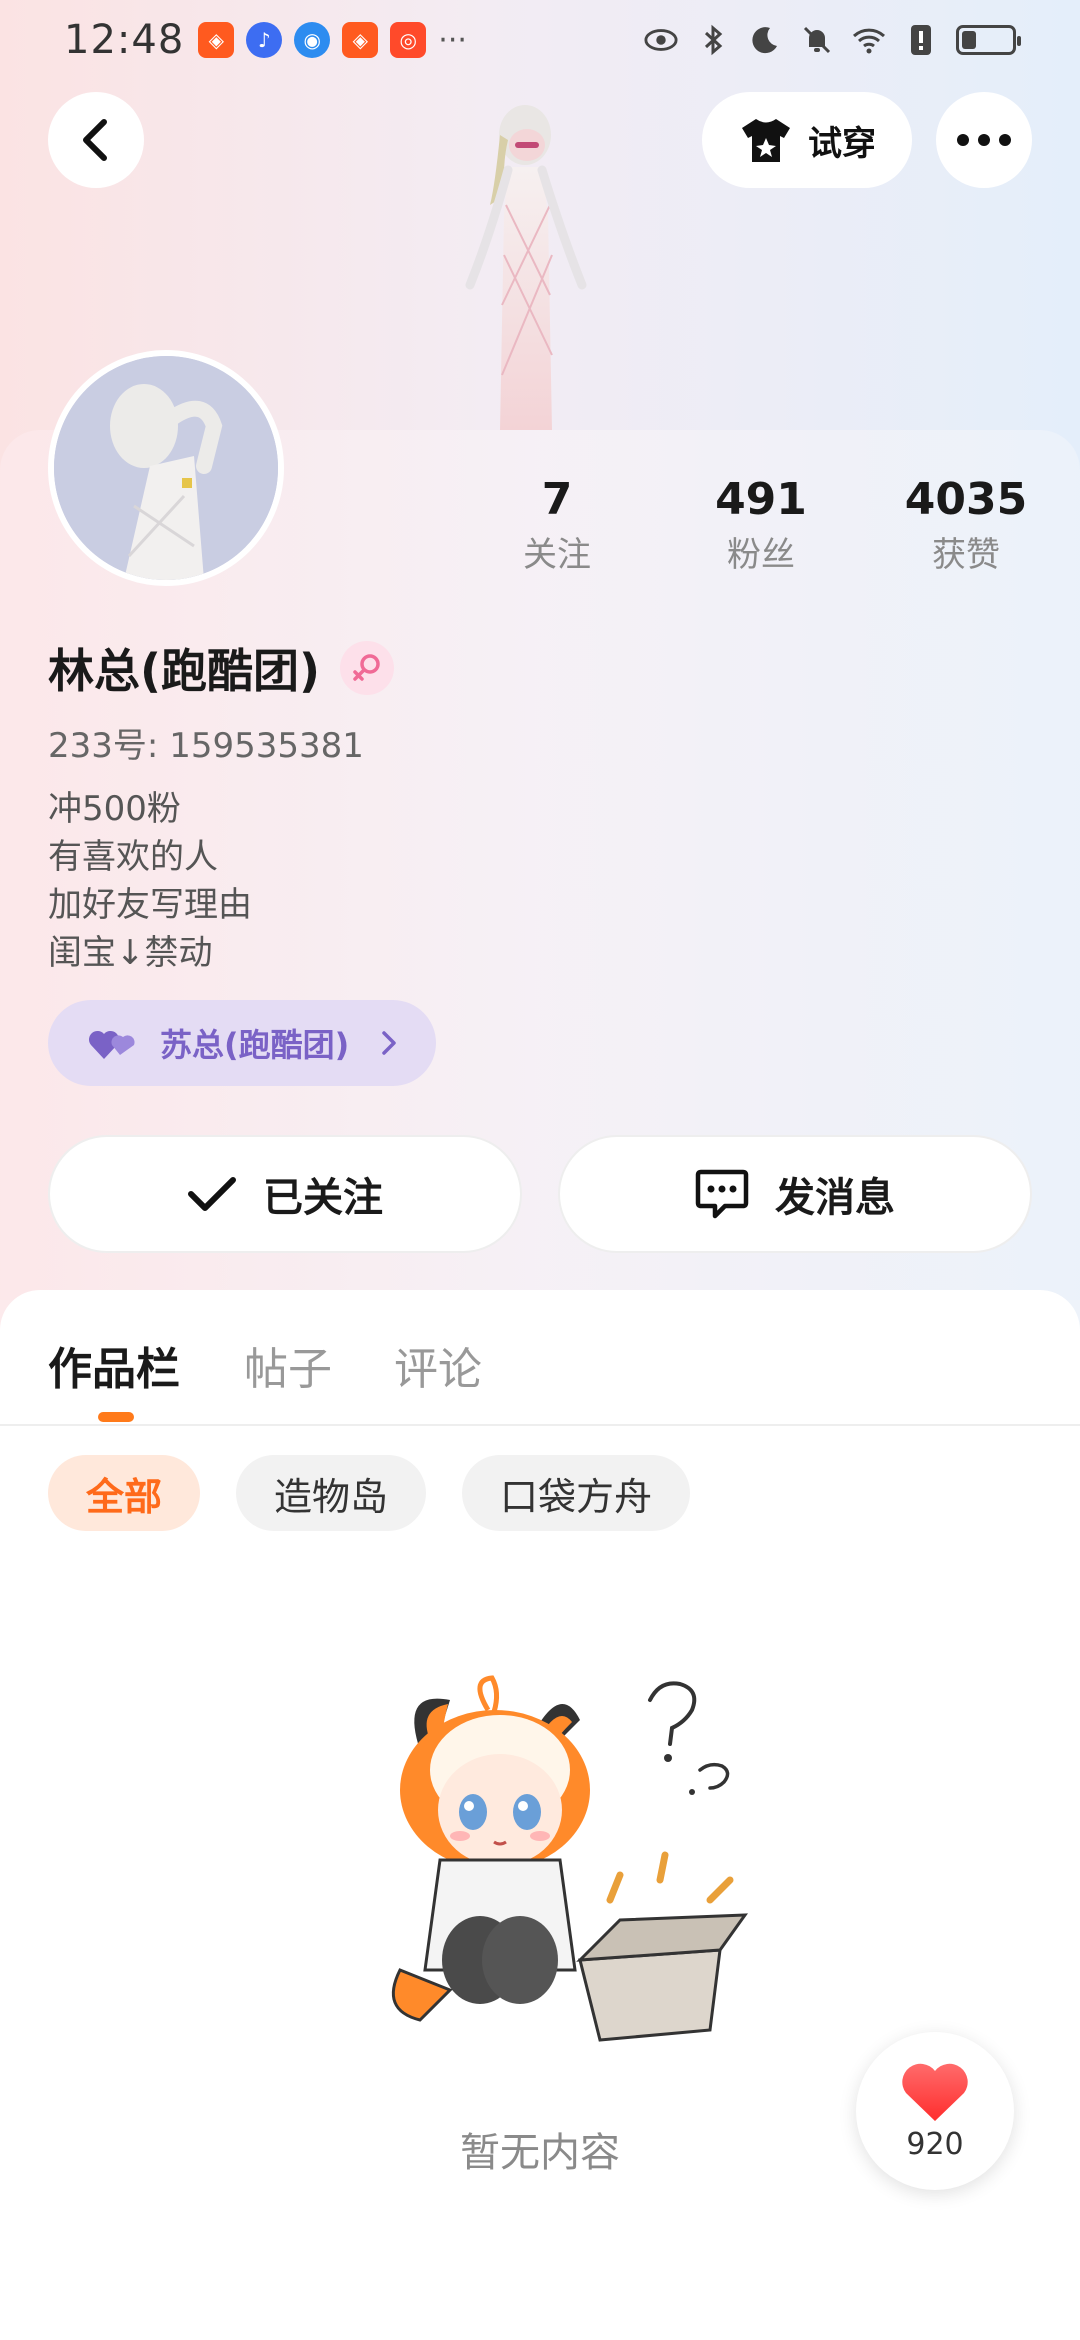 The height and width of the screenshot is (2340, 1080). Describe the element at coordinates (97, 746) in the screenshot. I see `user-id-label: 233号` at that location.